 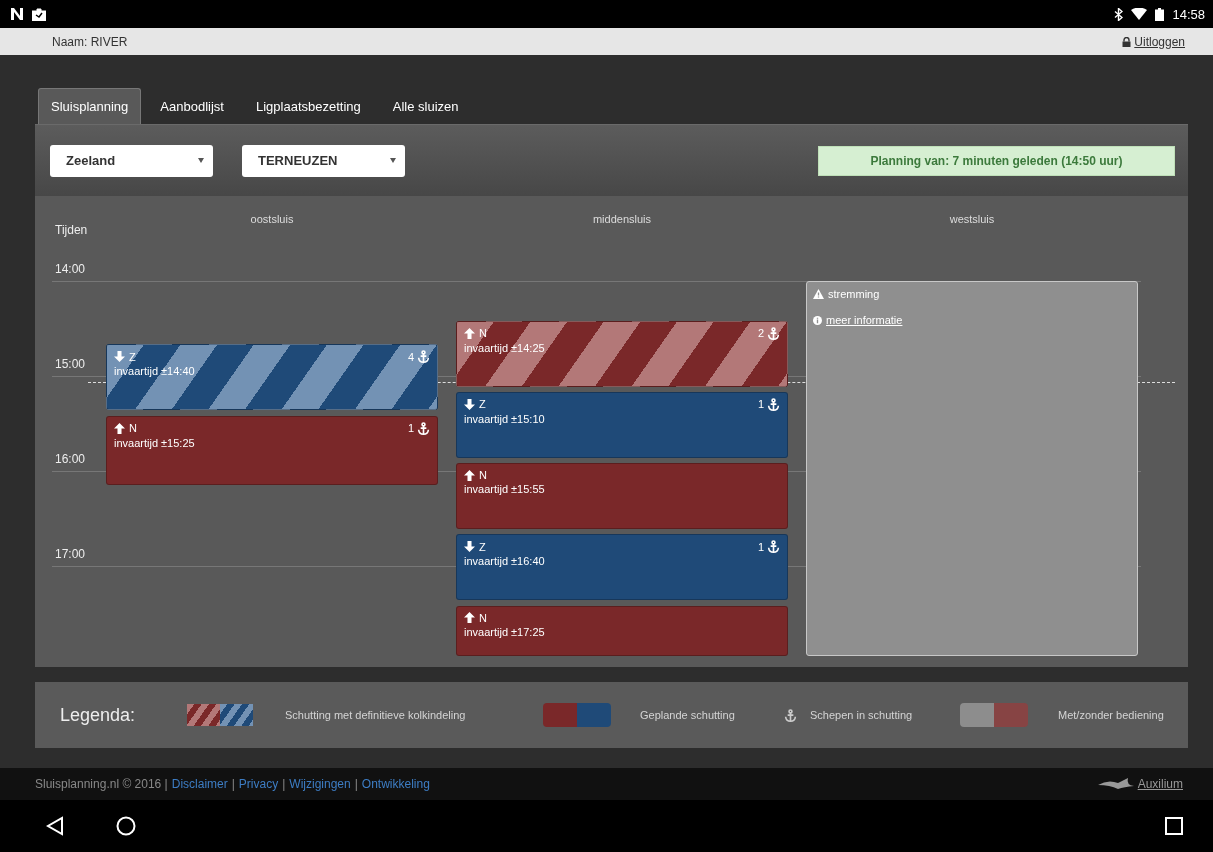 I want to click on home-icon, so click(x=126, y=826).